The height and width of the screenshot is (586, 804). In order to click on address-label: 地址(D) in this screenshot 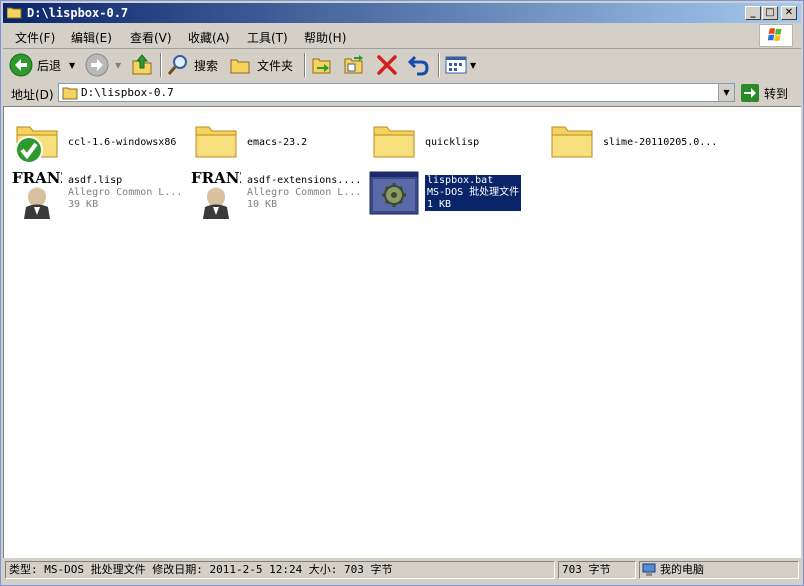, I will do `click(32, 95)`.